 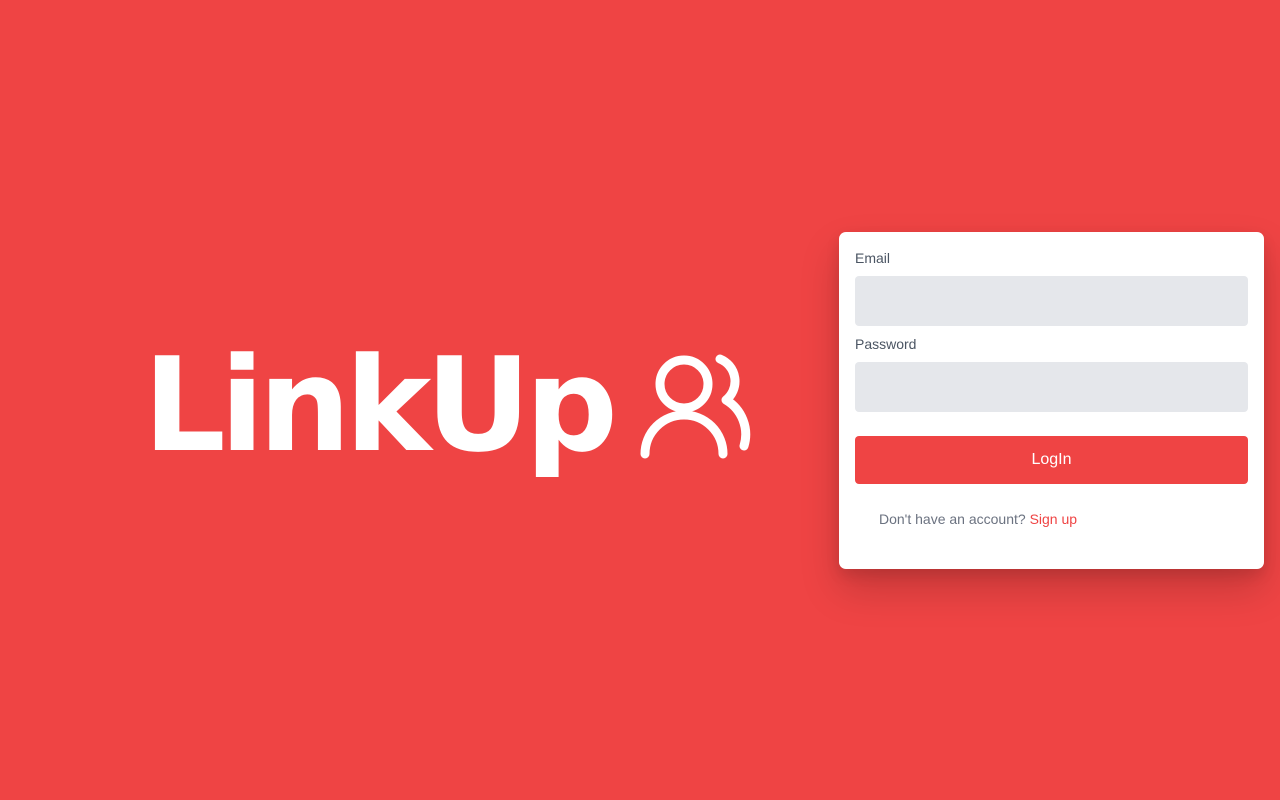 I want to click on password-field, so click(x=1051, y=387).